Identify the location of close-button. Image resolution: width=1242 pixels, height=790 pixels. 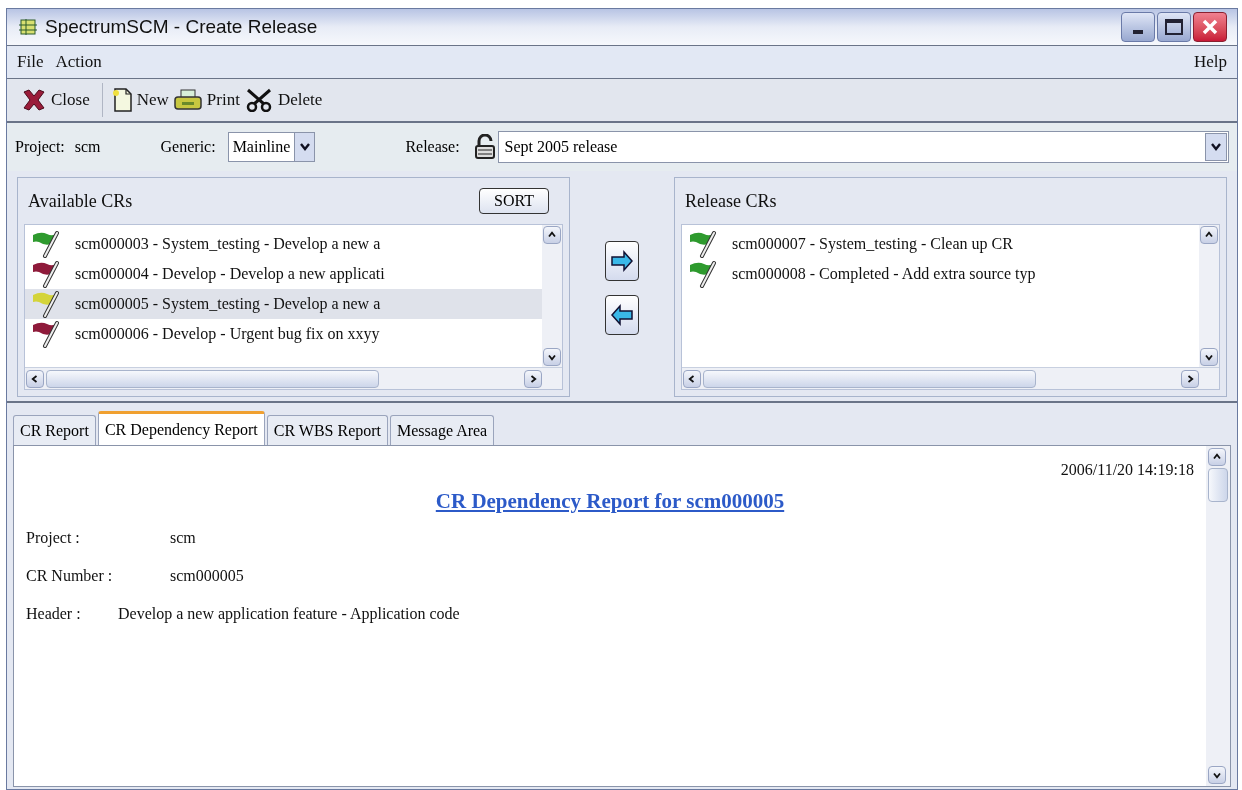
(1210, 27).